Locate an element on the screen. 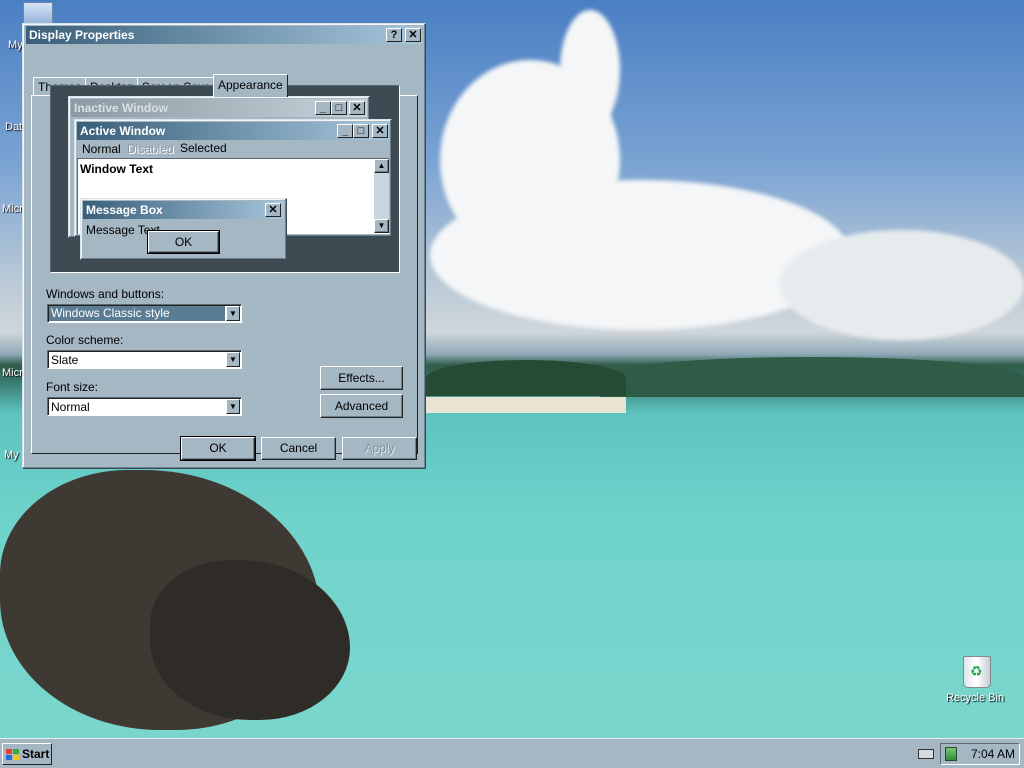 This screenshot has height=768, width=1024. system-tray: 7:04 AM is located at coordinates (980, 754).